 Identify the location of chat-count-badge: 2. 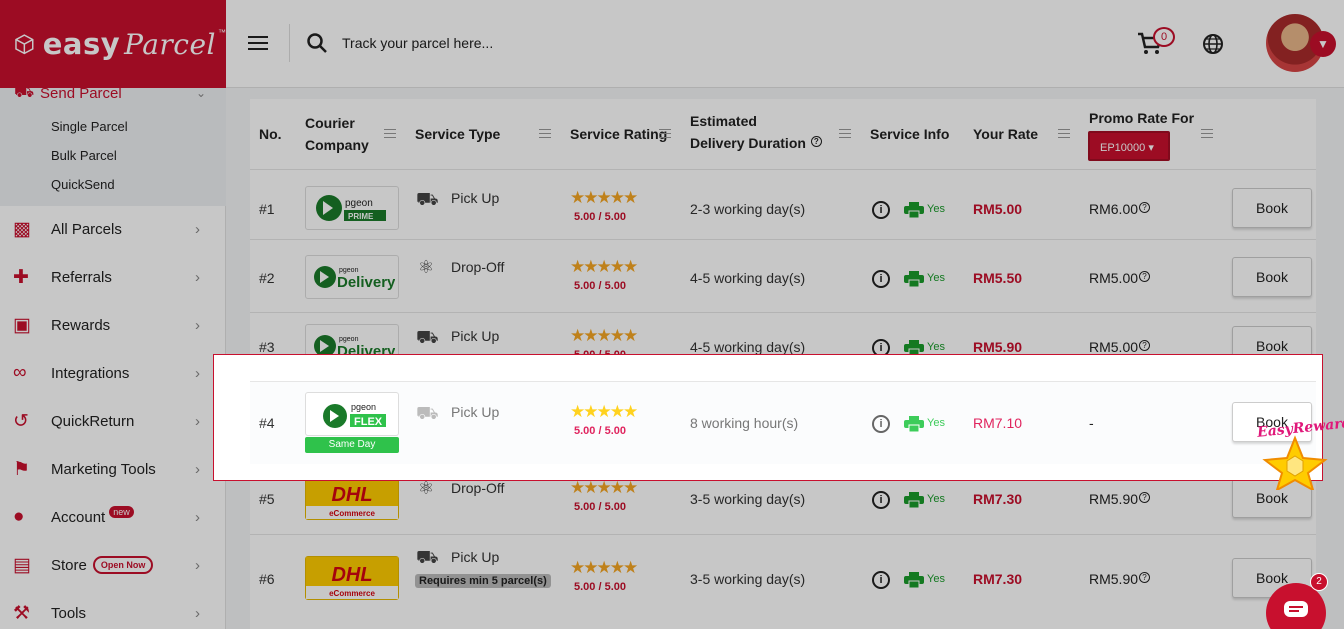
(1319, 582).